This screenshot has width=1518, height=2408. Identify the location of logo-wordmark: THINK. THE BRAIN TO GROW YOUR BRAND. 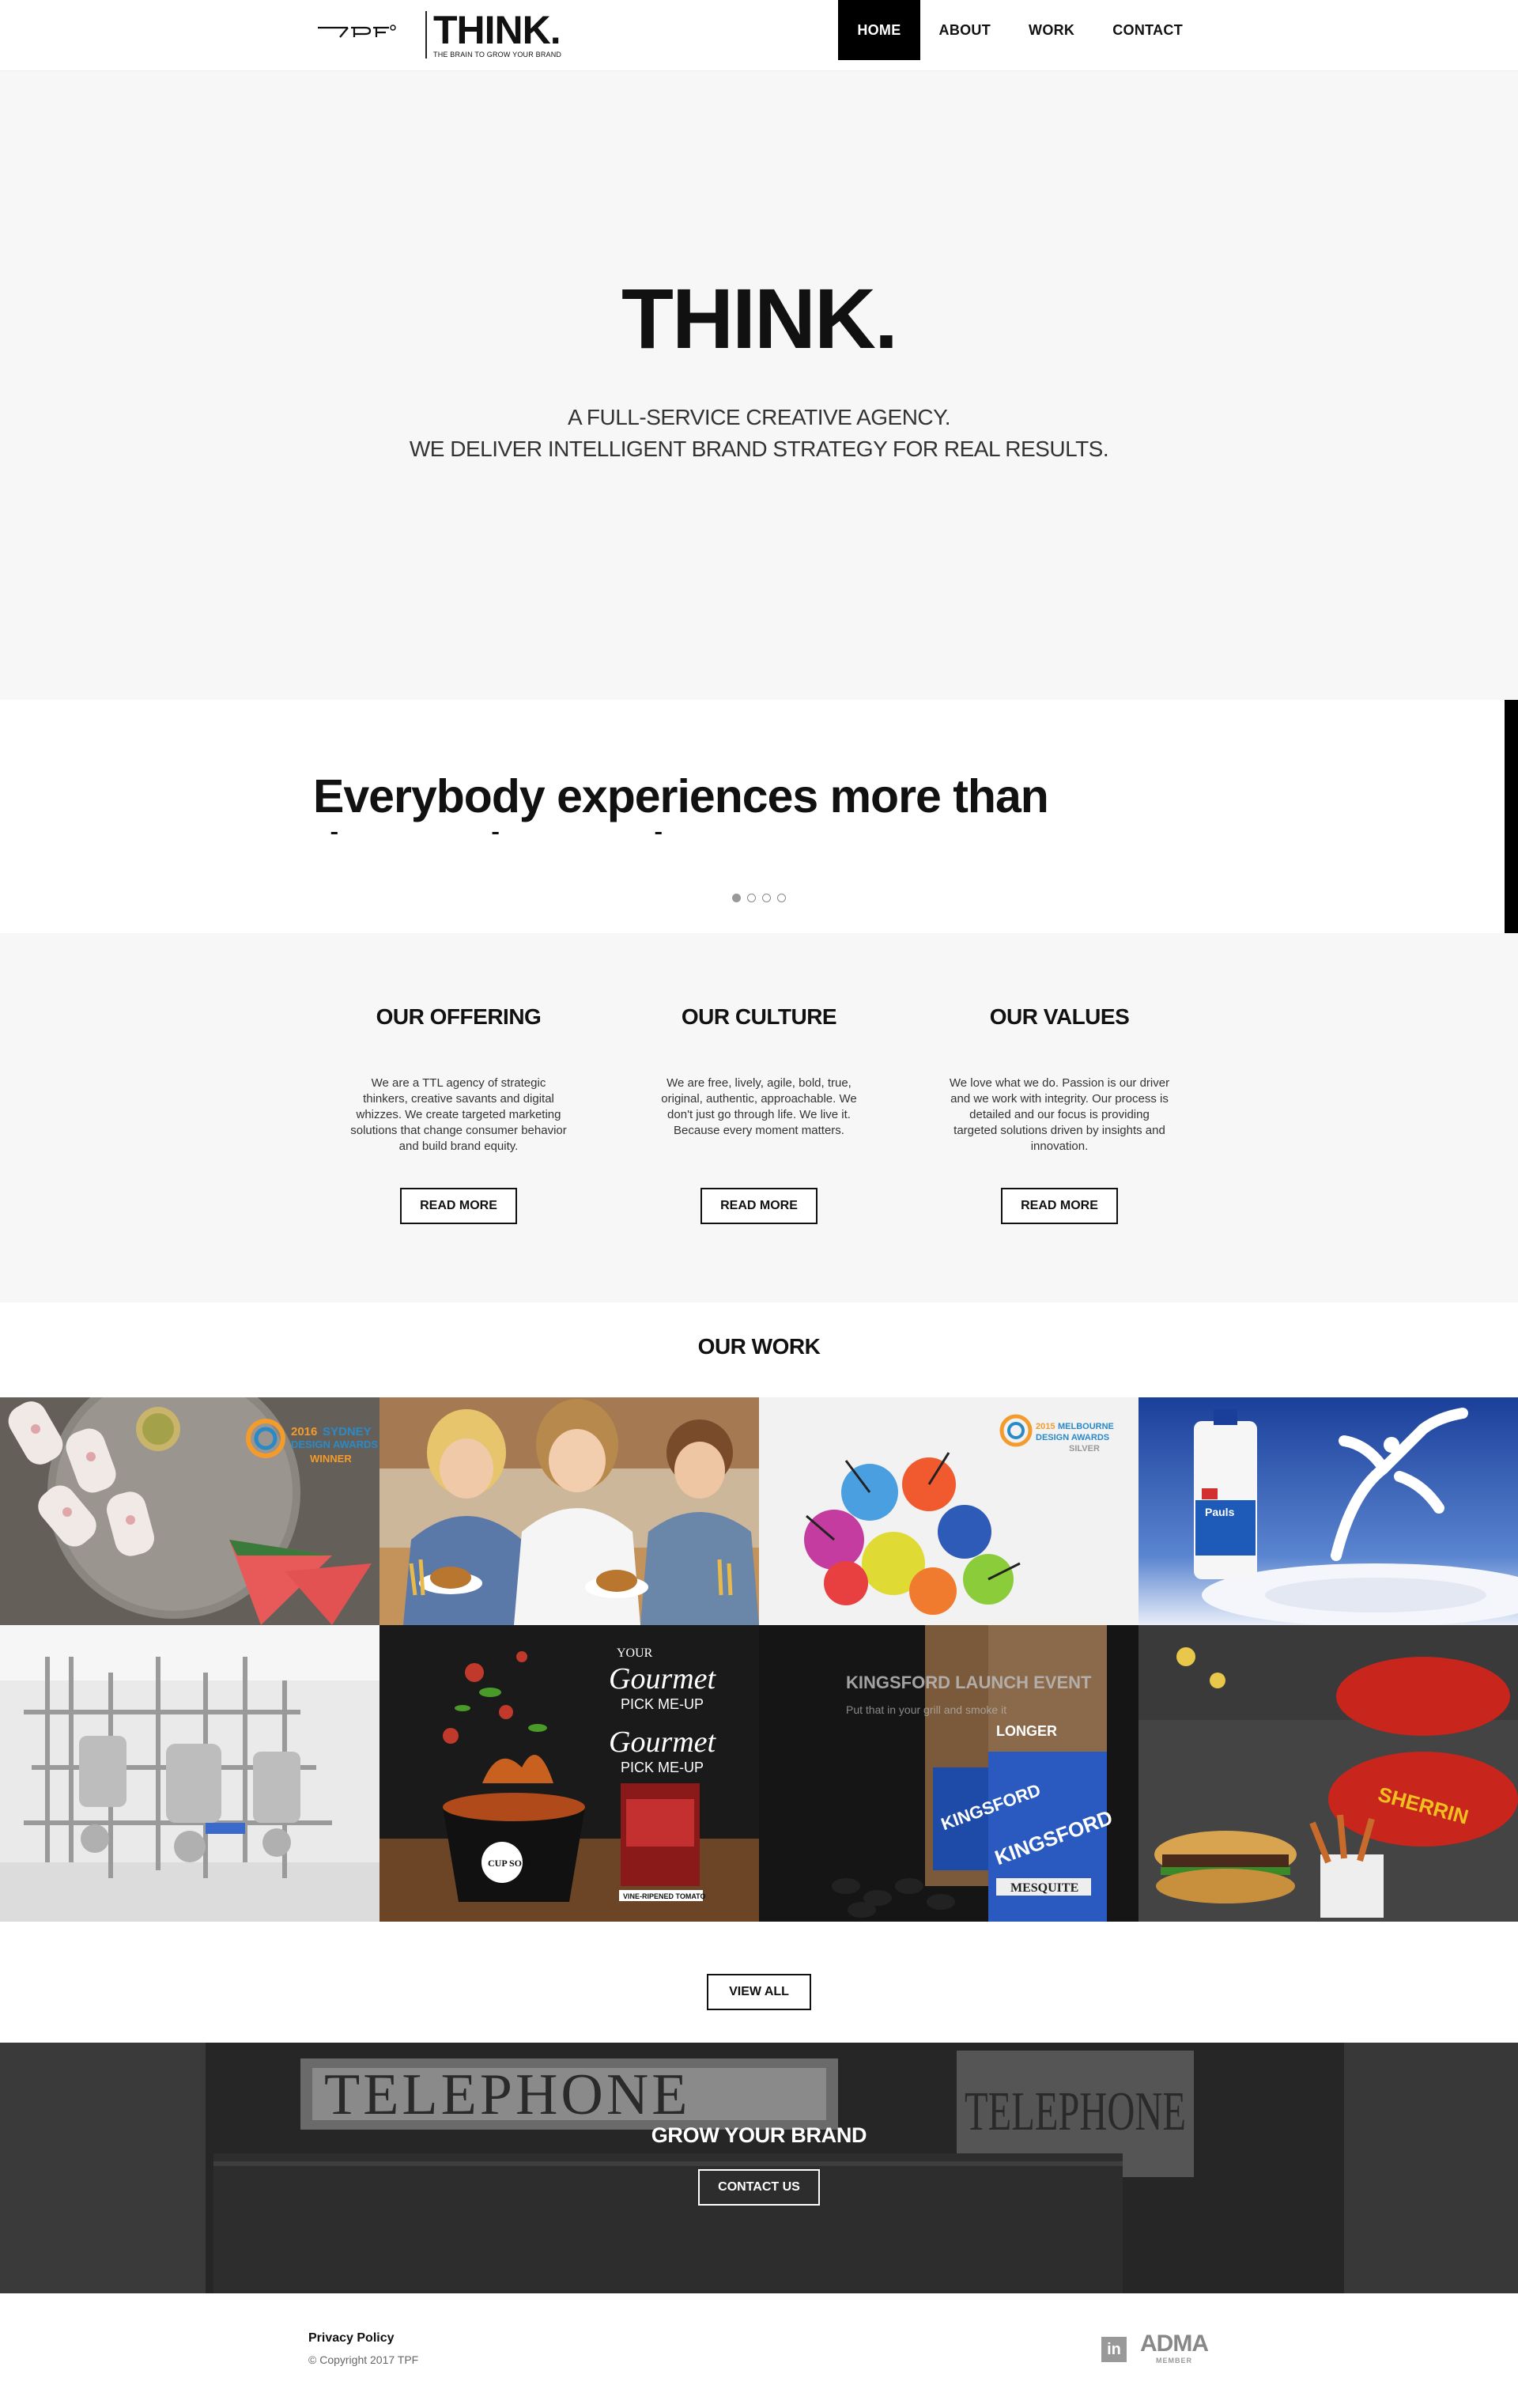
(497, 34).